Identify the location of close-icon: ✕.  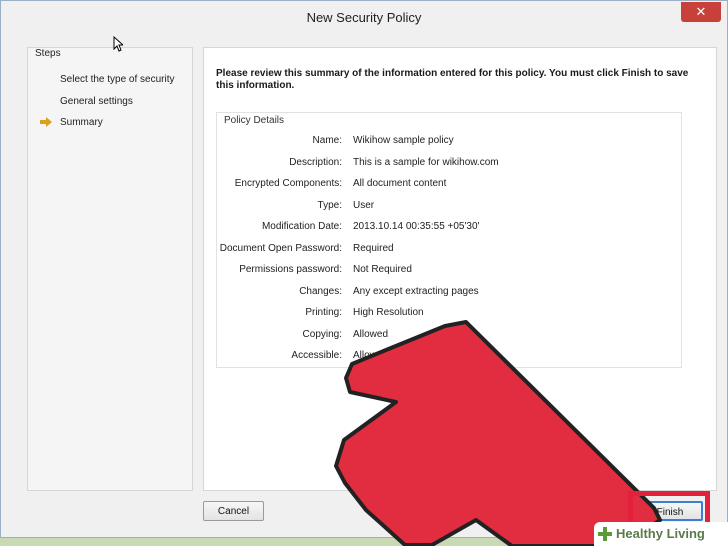
(701, 11).